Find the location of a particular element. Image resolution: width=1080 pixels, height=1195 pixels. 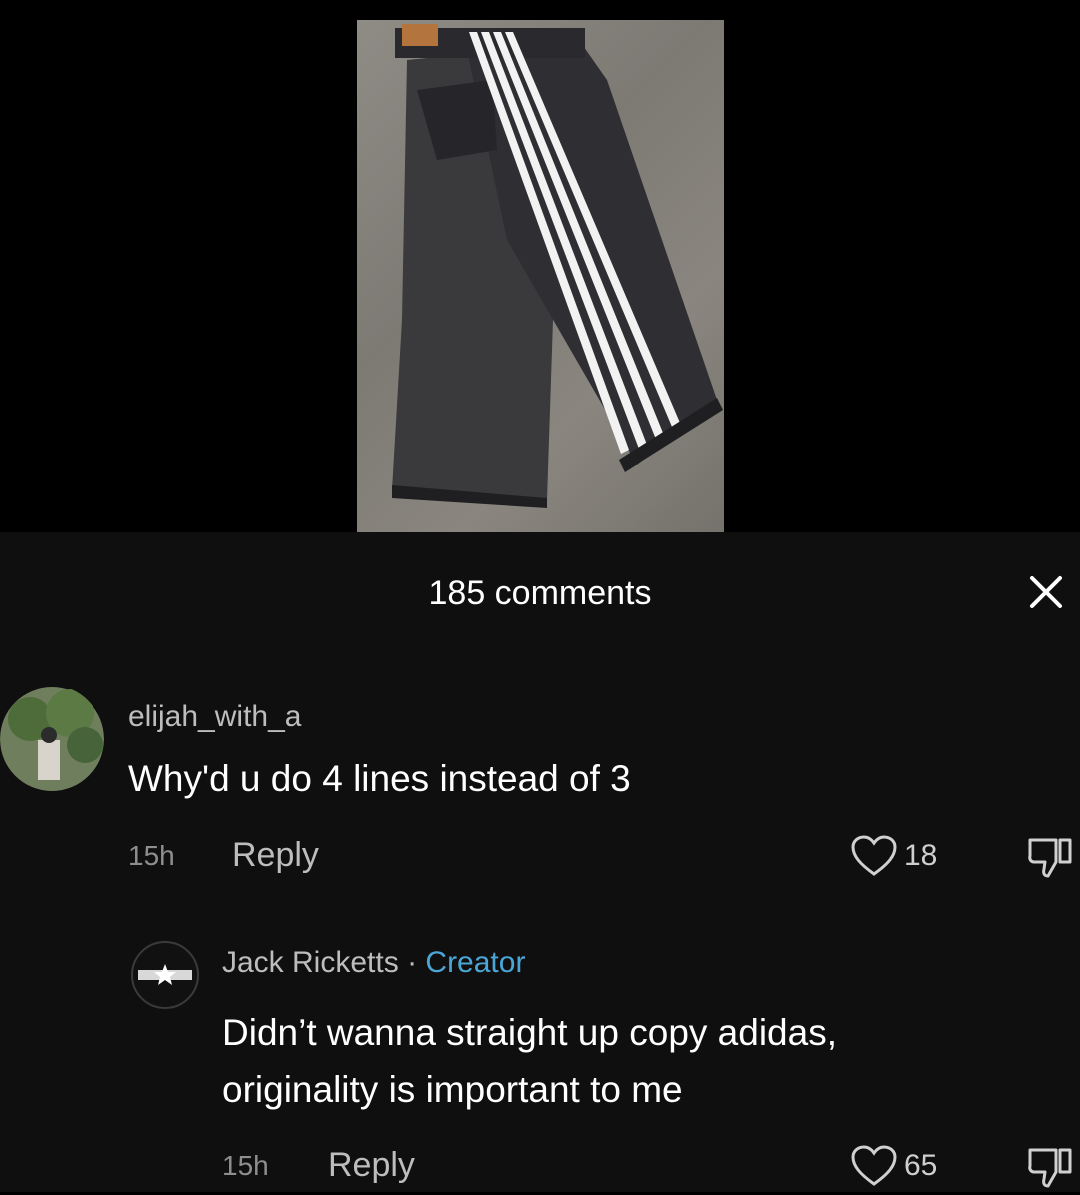

comment-text-line-1: Didn’t wanna straight up copy adidas, is located at coordinates (529, 1032).